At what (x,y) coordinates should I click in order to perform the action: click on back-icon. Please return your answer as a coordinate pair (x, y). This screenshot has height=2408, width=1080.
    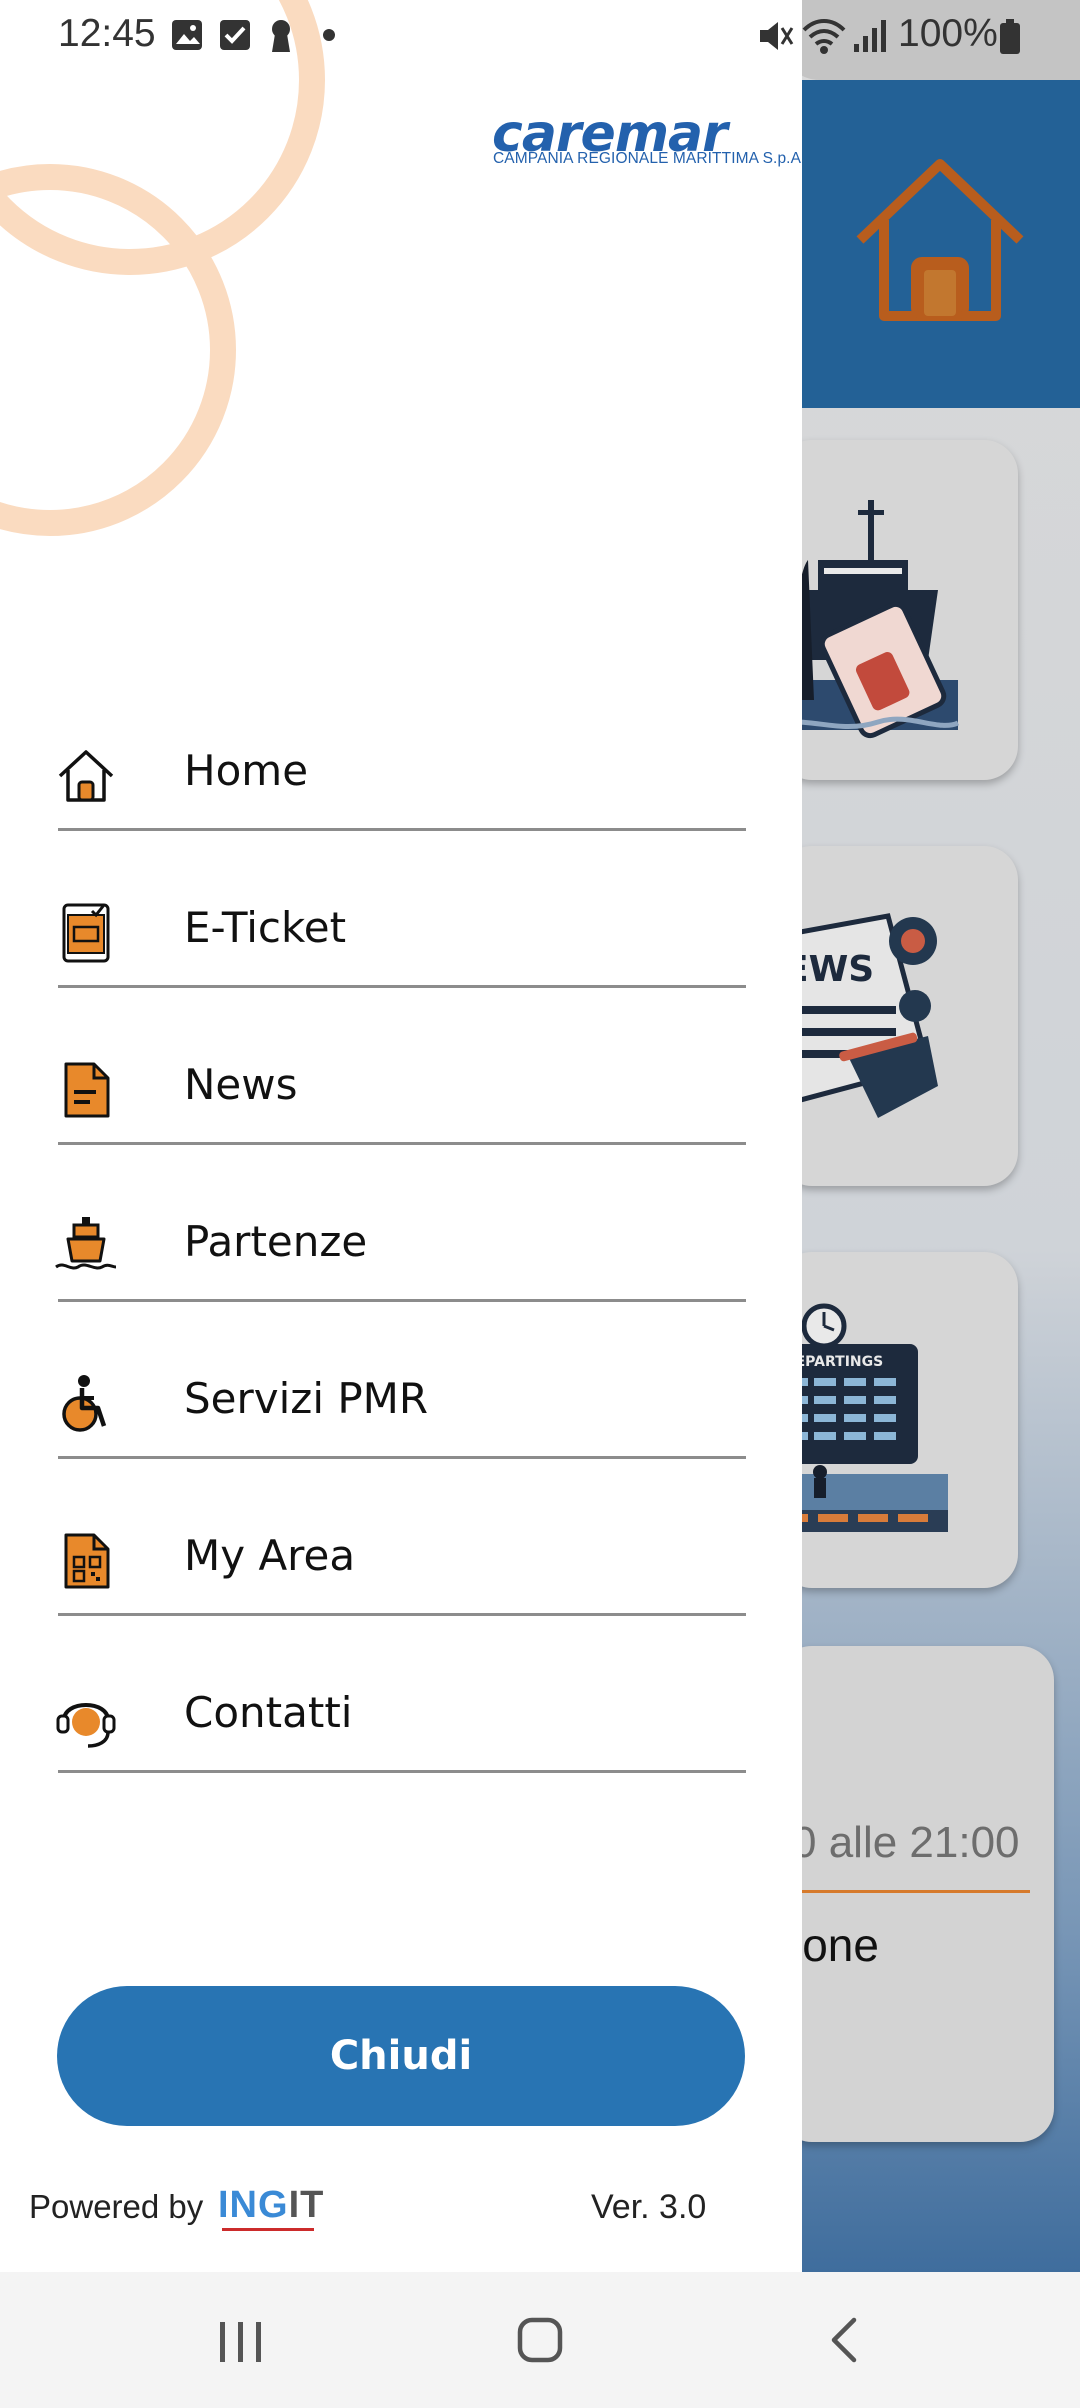
    Looking at the image, I should click on (844, 2340).